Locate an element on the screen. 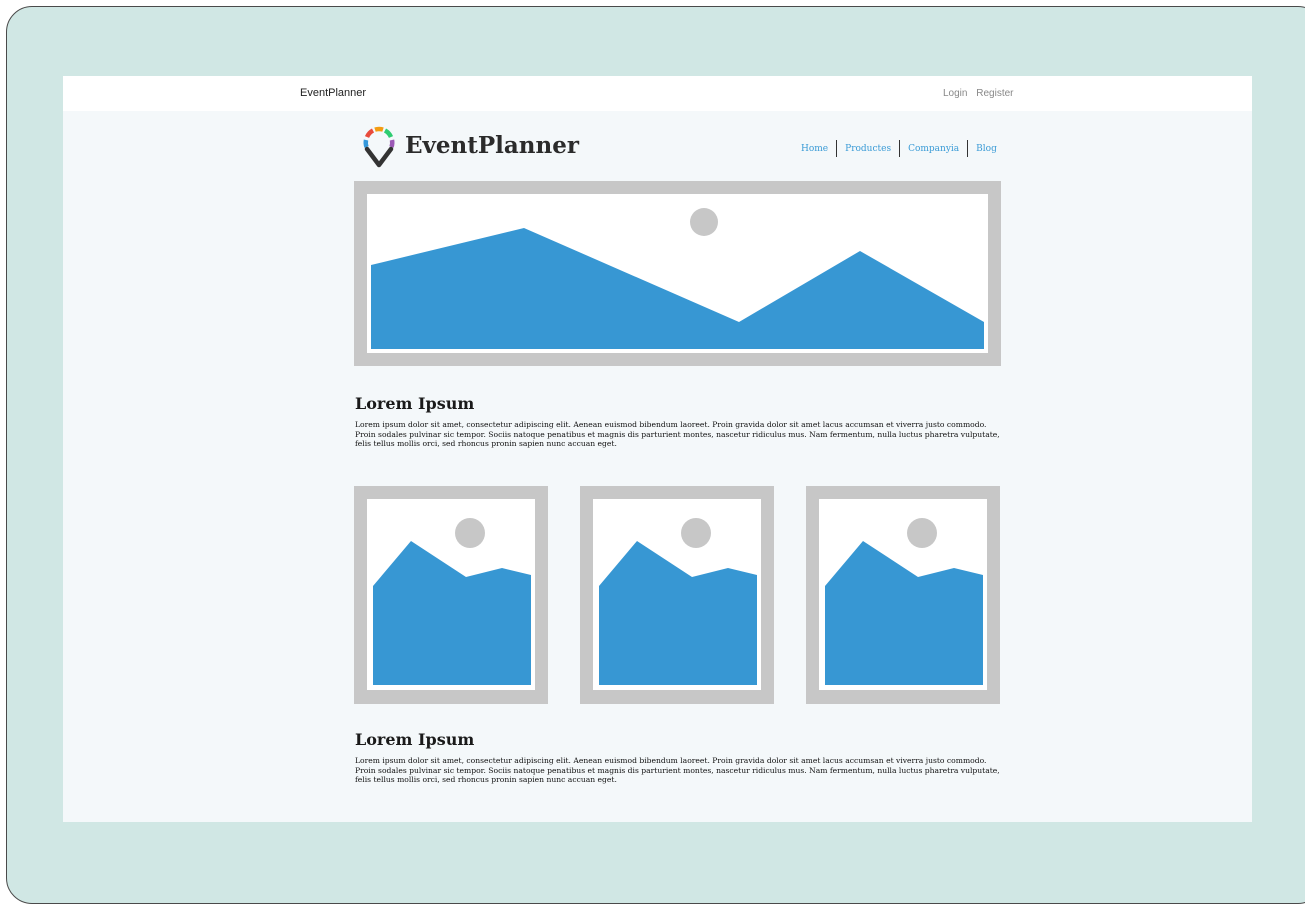  map-pin-icon is located at coordinates (379, 147).